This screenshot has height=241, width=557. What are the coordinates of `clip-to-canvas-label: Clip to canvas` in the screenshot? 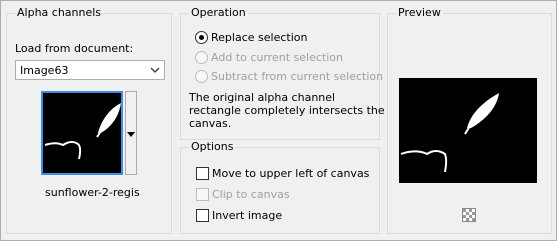 It's located at (251, 194).